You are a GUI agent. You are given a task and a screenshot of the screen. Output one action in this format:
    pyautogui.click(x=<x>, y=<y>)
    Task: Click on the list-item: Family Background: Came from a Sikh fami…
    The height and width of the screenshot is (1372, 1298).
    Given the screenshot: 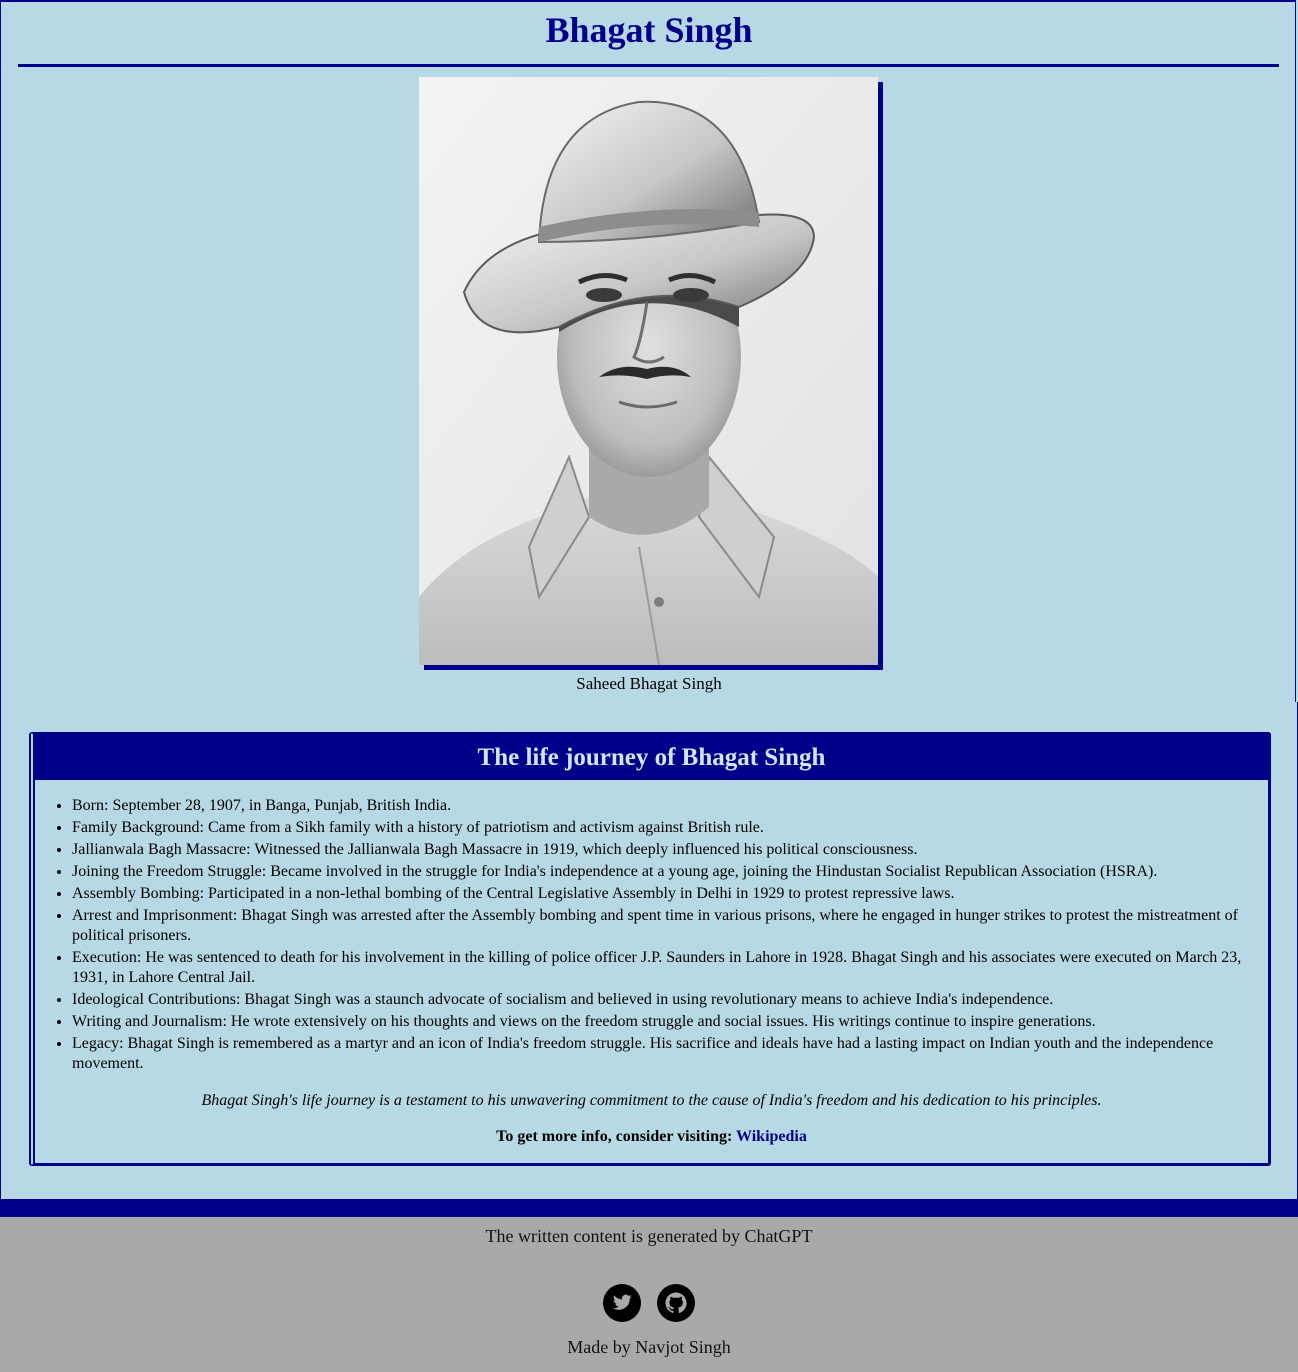 What is the action you would take?
    pyautogui.click(x=666, y=828)
    